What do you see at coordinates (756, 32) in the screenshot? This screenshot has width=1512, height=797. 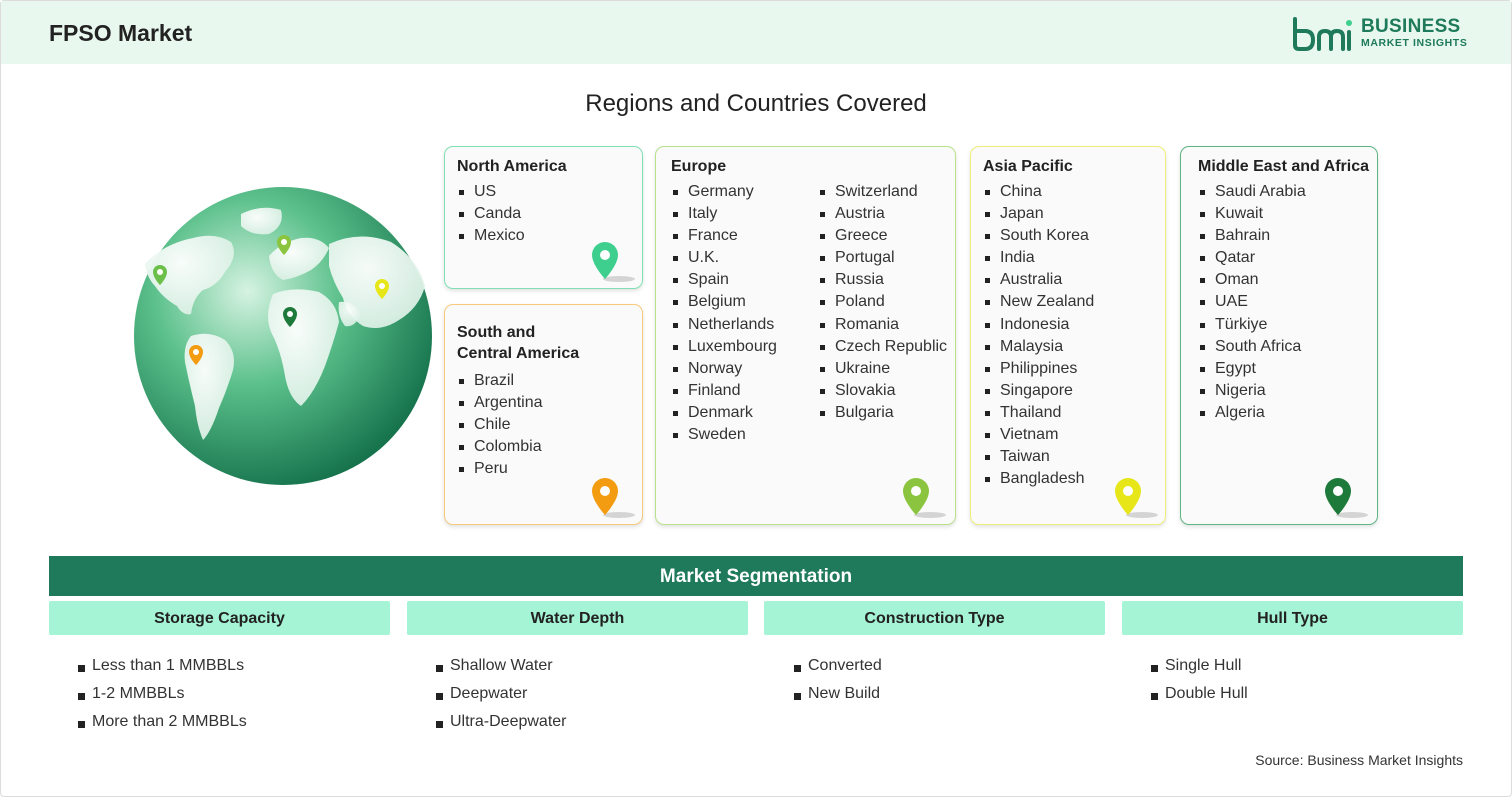 I see `header-bar: FPSO Market BUSINESS MARKET INSIGHTS` at bounding box center [756, 32].